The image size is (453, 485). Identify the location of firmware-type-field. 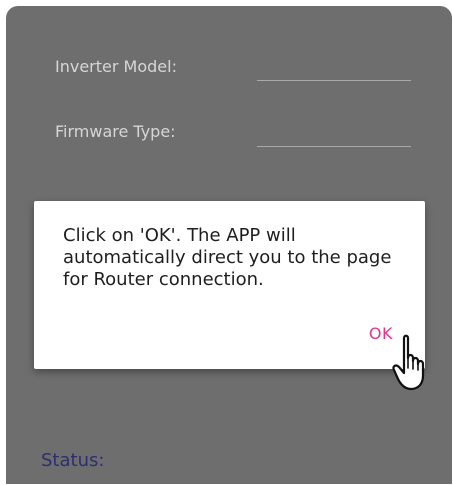
(334, 146).